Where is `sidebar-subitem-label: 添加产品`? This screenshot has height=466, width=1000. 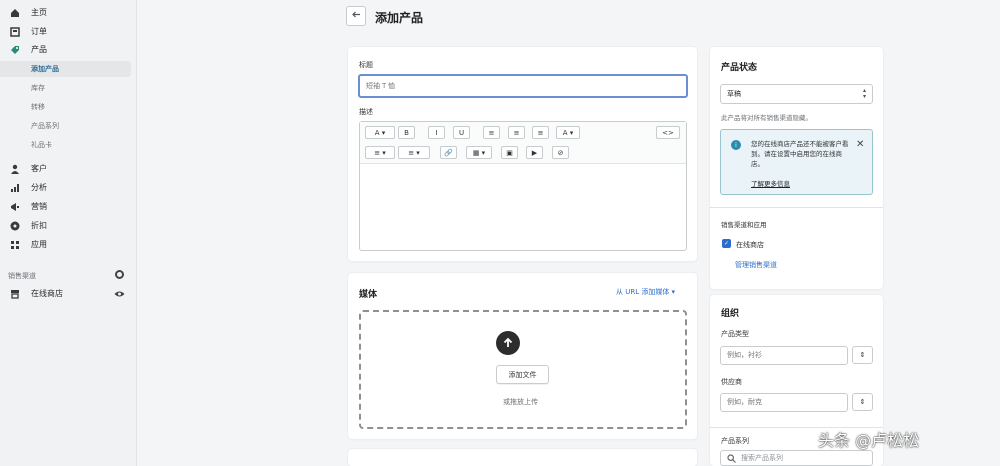
sidebar-subitem-label: 添加产品 is located at coordinates (45, 69).